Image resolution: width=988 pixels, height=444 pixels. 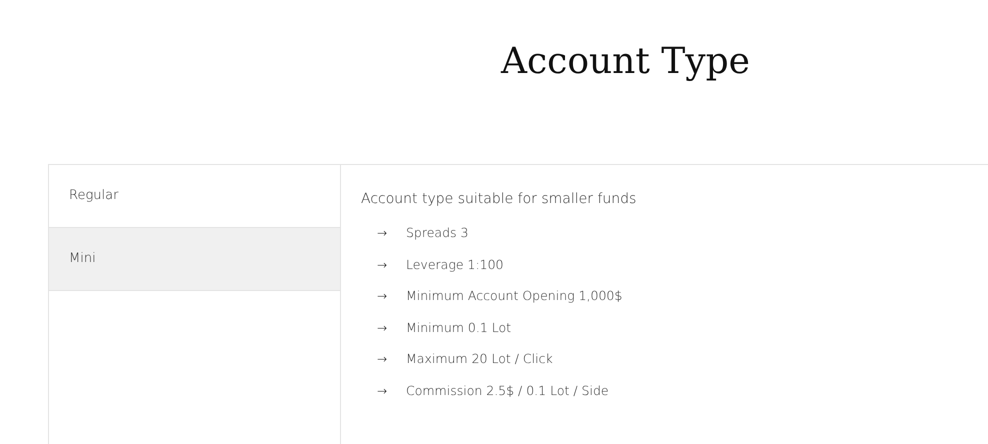 What do you see at coordinates (459, 327) in the screenshot?
I see `feature-text: Minimum 0.1 Lot` at bounding box center [459, 327].